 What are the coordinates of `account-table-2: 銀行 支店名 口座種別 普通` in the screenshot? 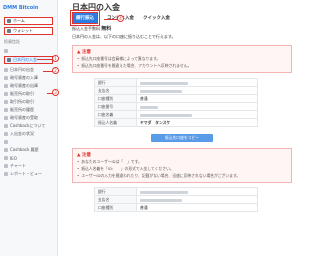 It's located at (176, 199).